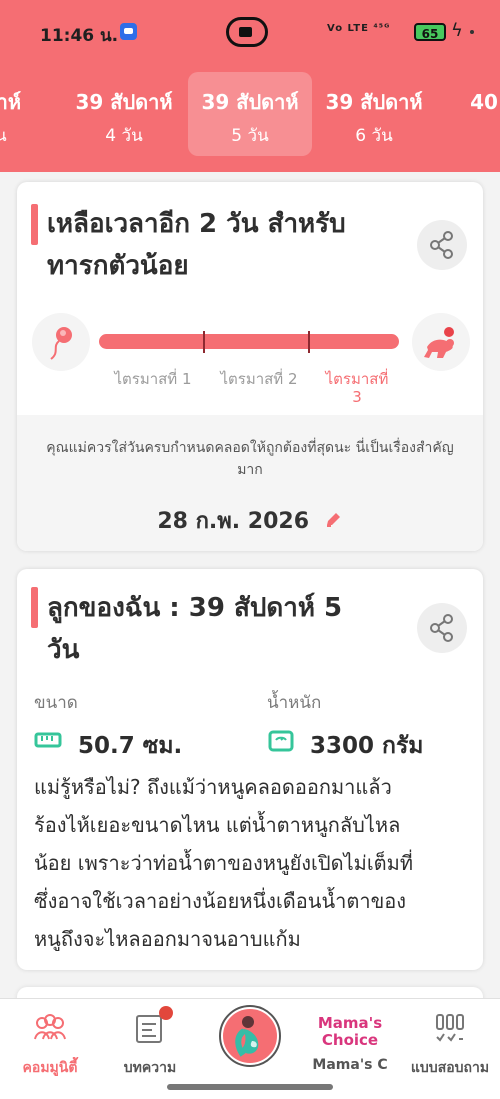 The width and height of the screenshot is (500, 1099). What do you see at coordinates (29, 114) in the screenshot?
I see `week-item: ปดาห์ วัน` at bounding box center [29, 114].